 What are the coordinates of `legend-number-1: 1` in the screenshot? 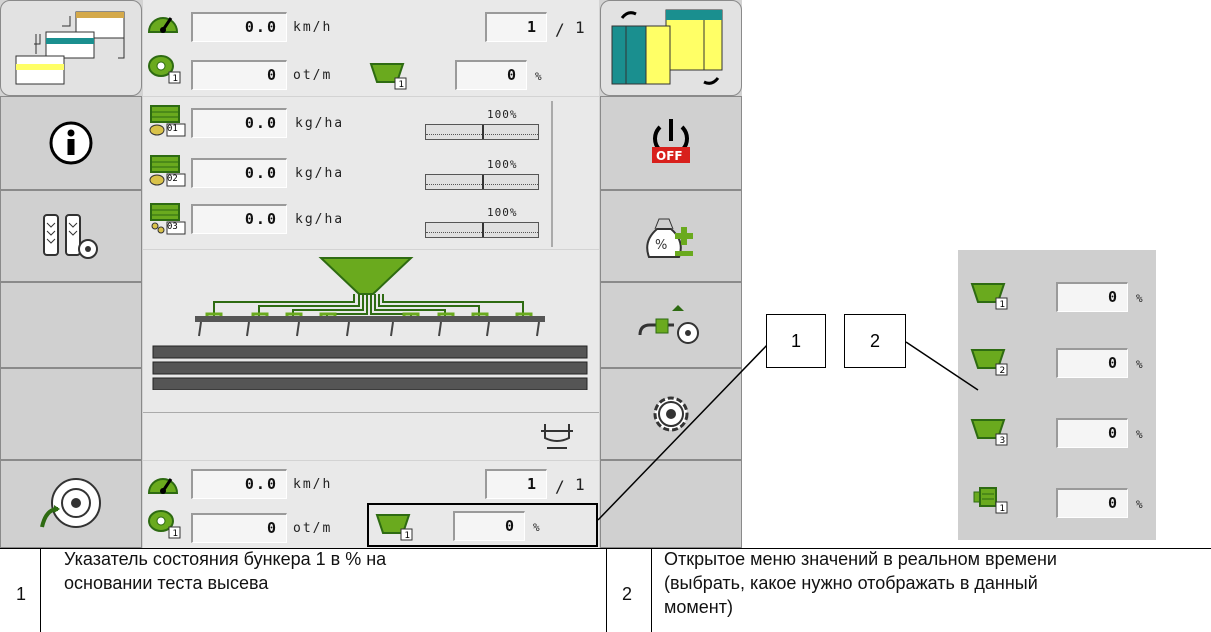 It's located at (21, 594).